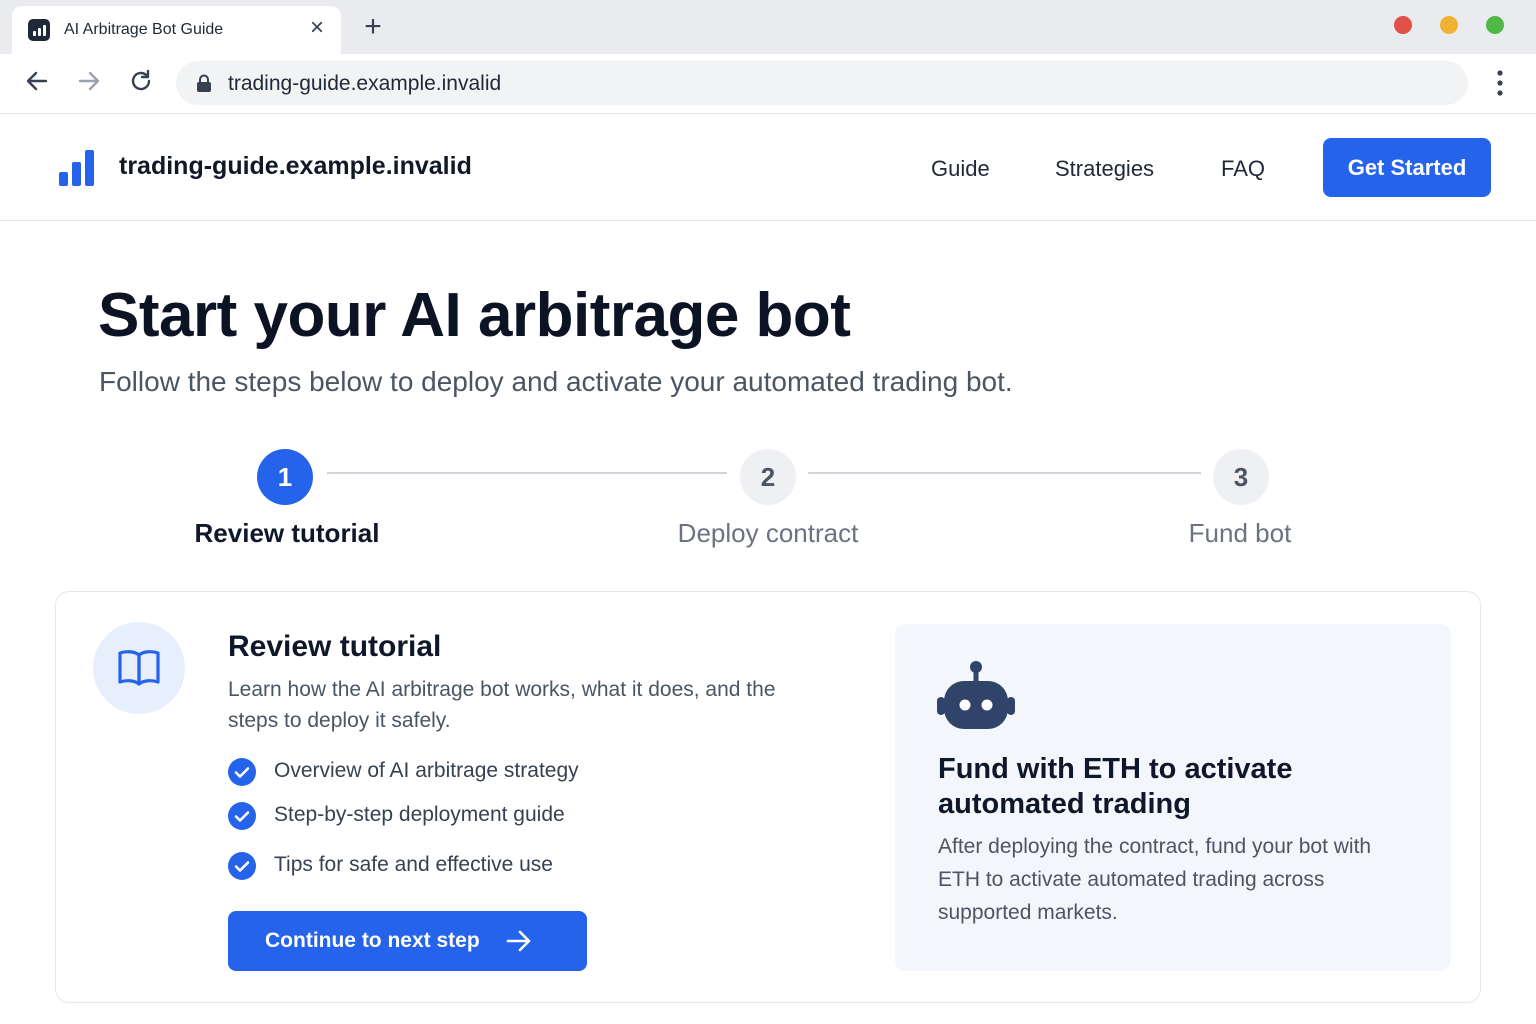 The height and width of the screenshot is (1024, 1536). Describe the element at coordinates (518, 941) in the screenshot. I see `arrow-right-icon` at that location.